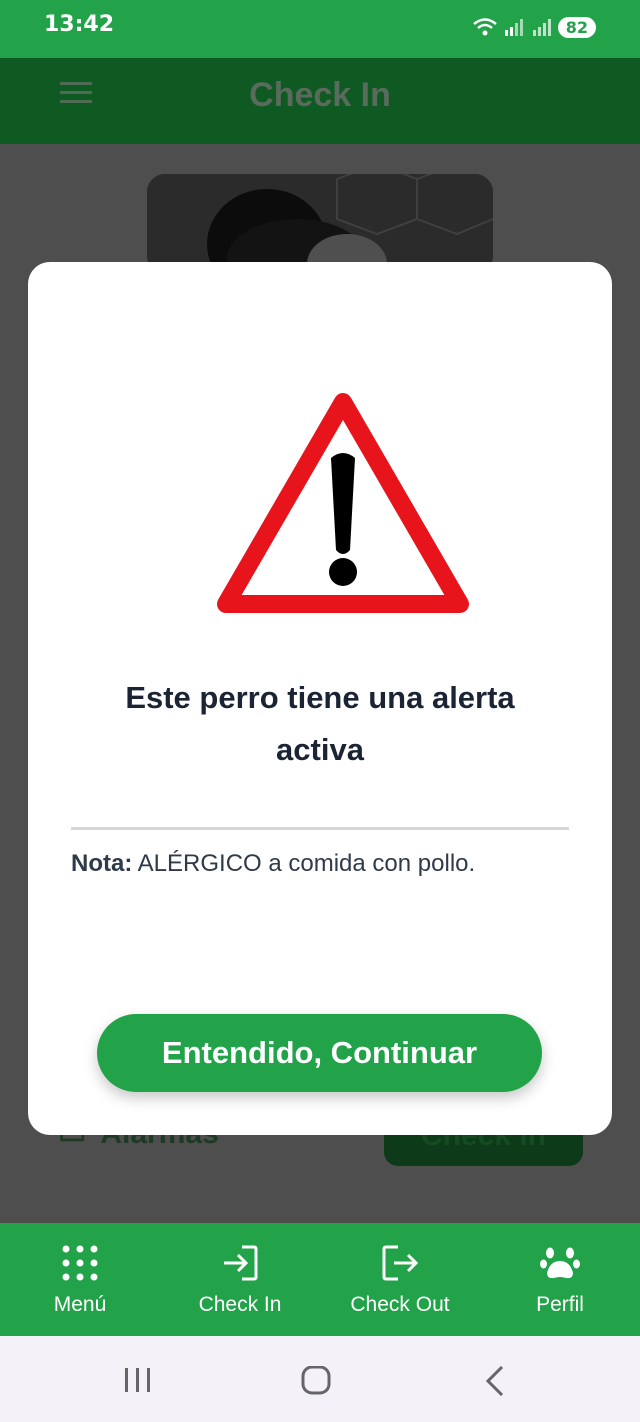 The width and height of the screenshot is (640, 1422). Describe the element at coordinates (320, 224) in the screenshot. I see `dog-photo` at that location.